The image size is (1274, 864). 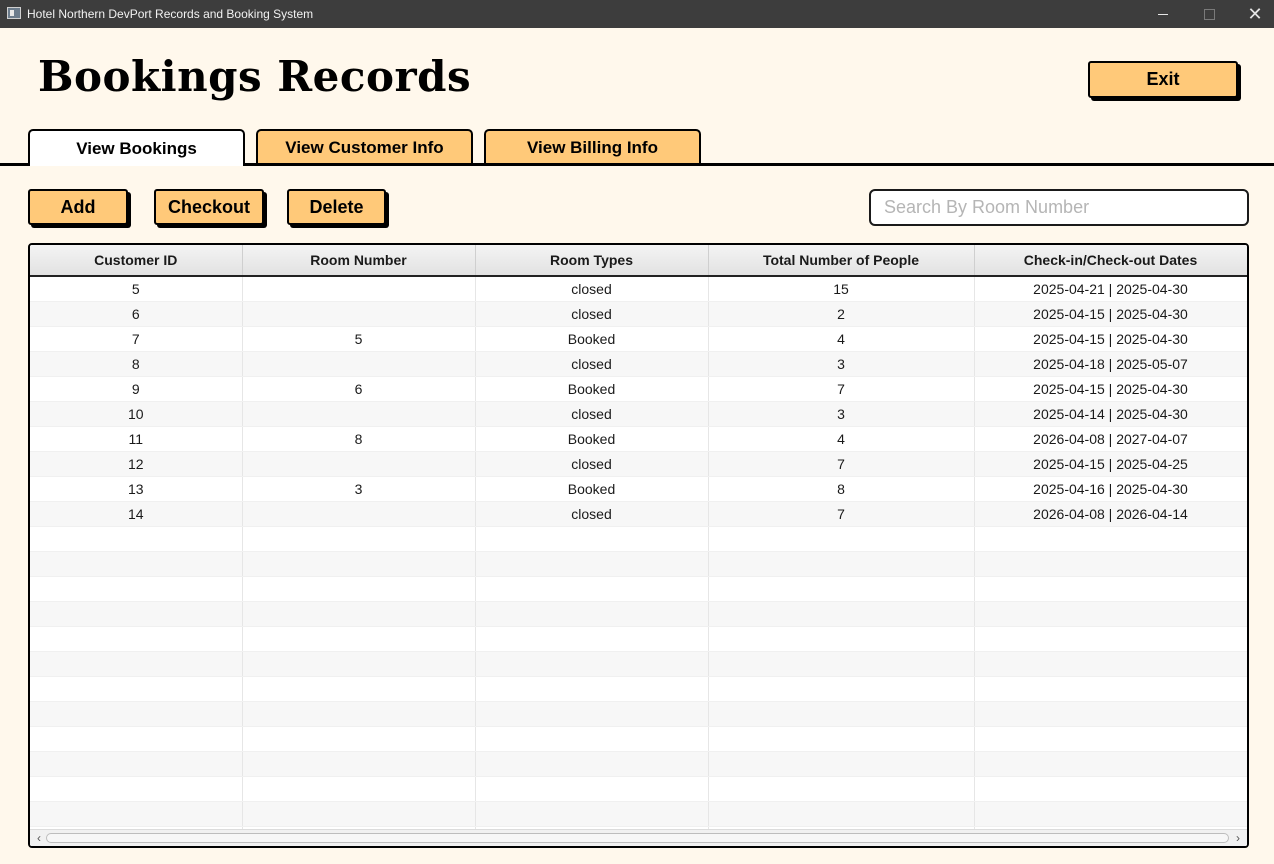 I want to click on table-row: 10 closed 3 2025-04-14 | 2025-04-30, so click(x=638, y=414).